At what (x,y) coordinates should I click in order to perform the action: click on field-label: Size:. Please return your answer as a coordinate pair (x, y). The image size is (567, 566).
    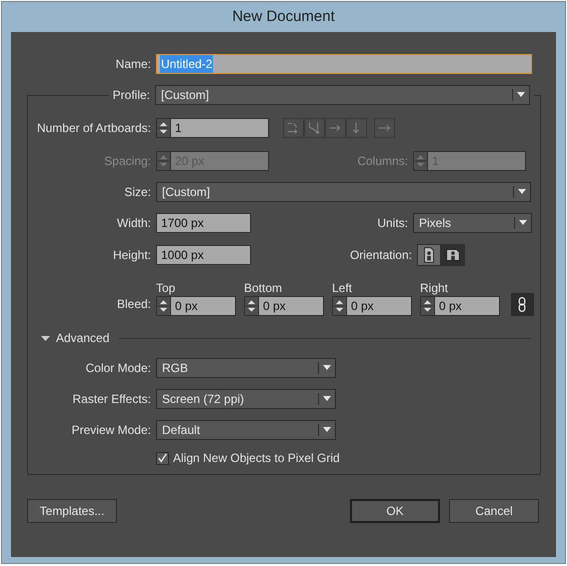
    Looking at the image, I should click on (137, 192).